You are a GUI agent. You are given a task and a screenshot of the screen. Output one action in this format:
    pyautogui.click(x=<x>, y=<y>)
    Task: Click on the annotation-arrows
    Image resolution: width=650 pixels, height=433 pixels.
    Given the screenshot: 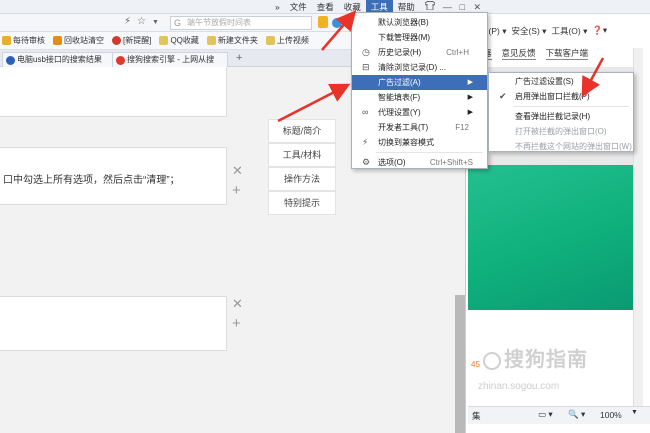 What is the action you would take?
    pyautogui.click(x=441, y=66)
    